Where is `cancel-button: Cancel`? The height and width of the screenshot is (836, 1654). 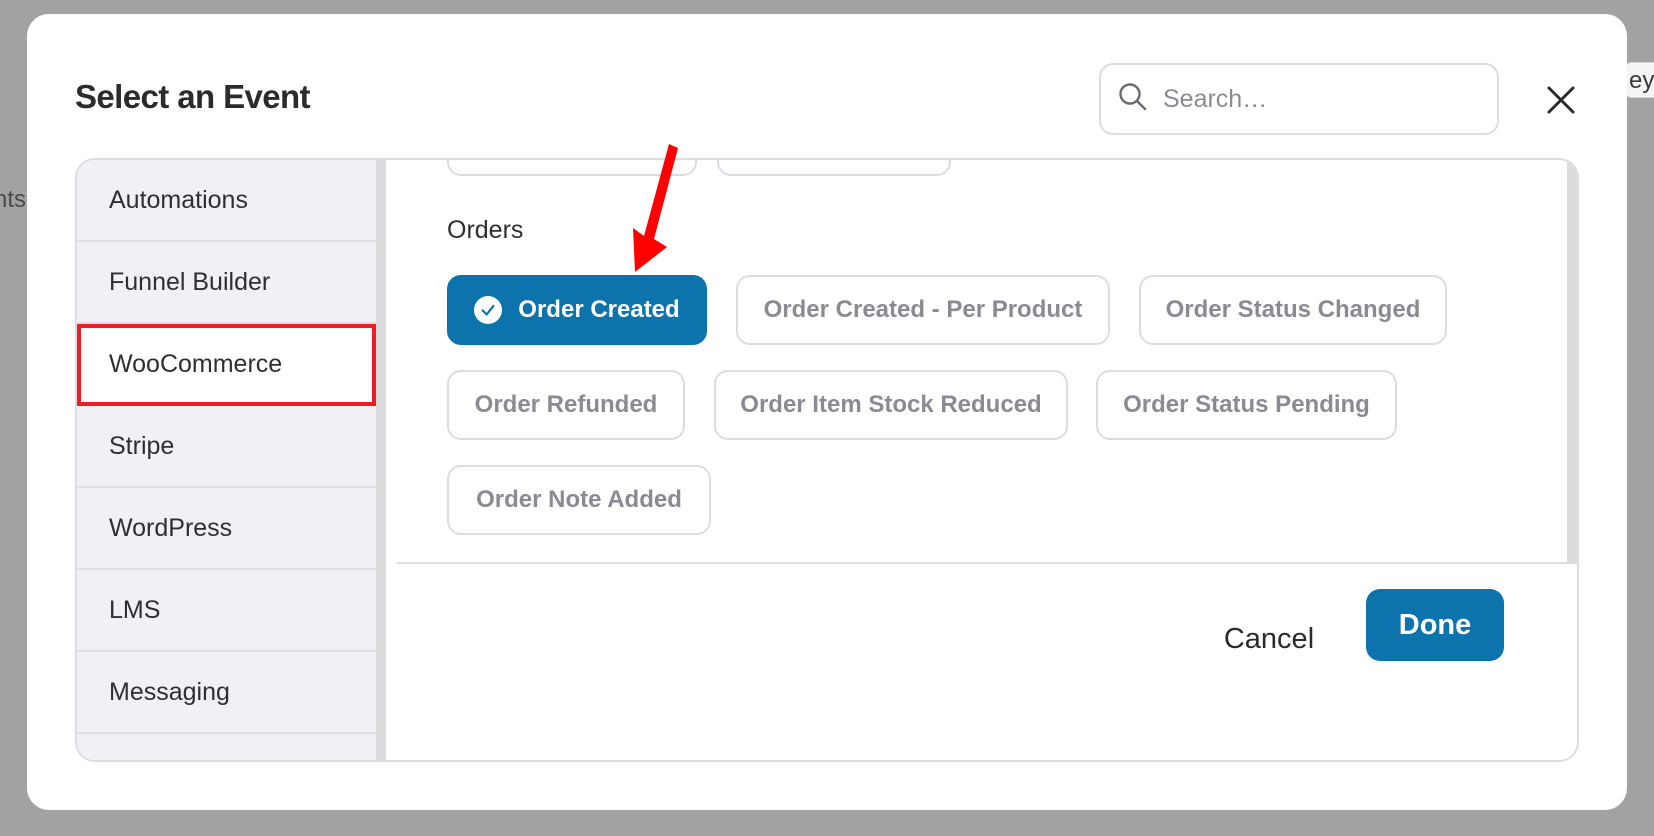 cancel-button: Cancel is located at coordinates (1269, 639).